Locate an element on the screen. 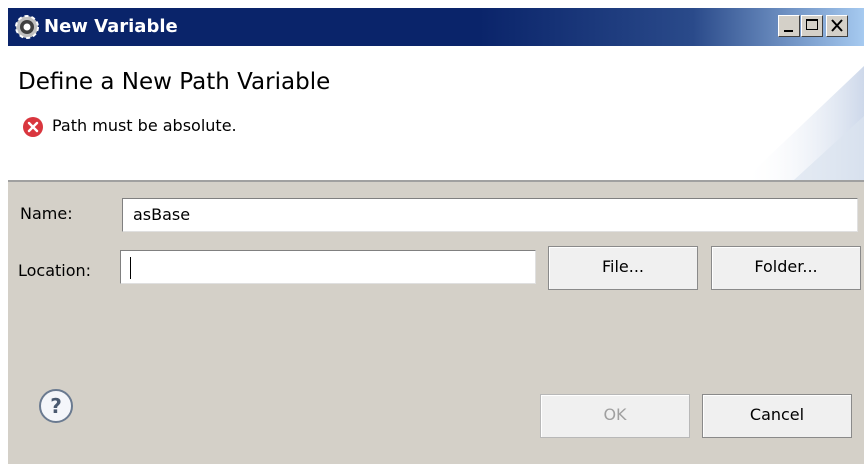 This screenshot has height=464, width=864. close-icon is located at coordinates (837, 25).